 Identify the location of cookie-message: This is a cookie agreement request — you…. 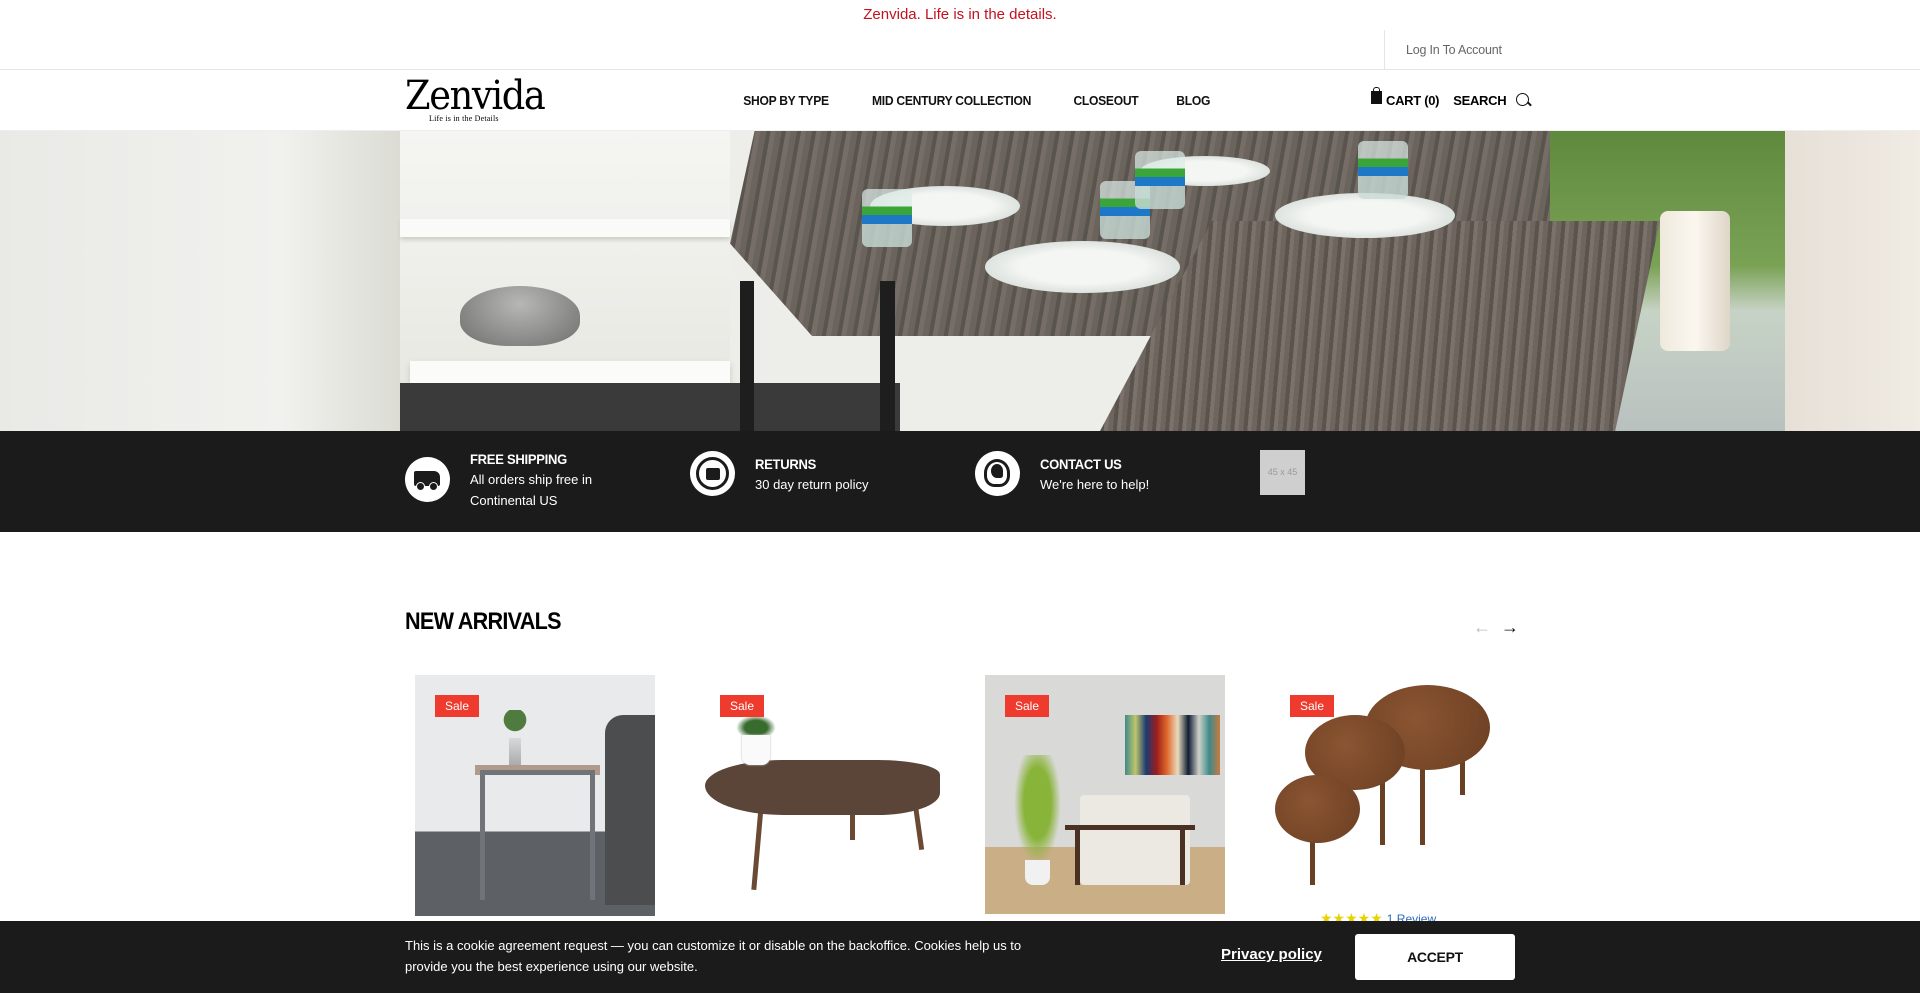
(713, 956).